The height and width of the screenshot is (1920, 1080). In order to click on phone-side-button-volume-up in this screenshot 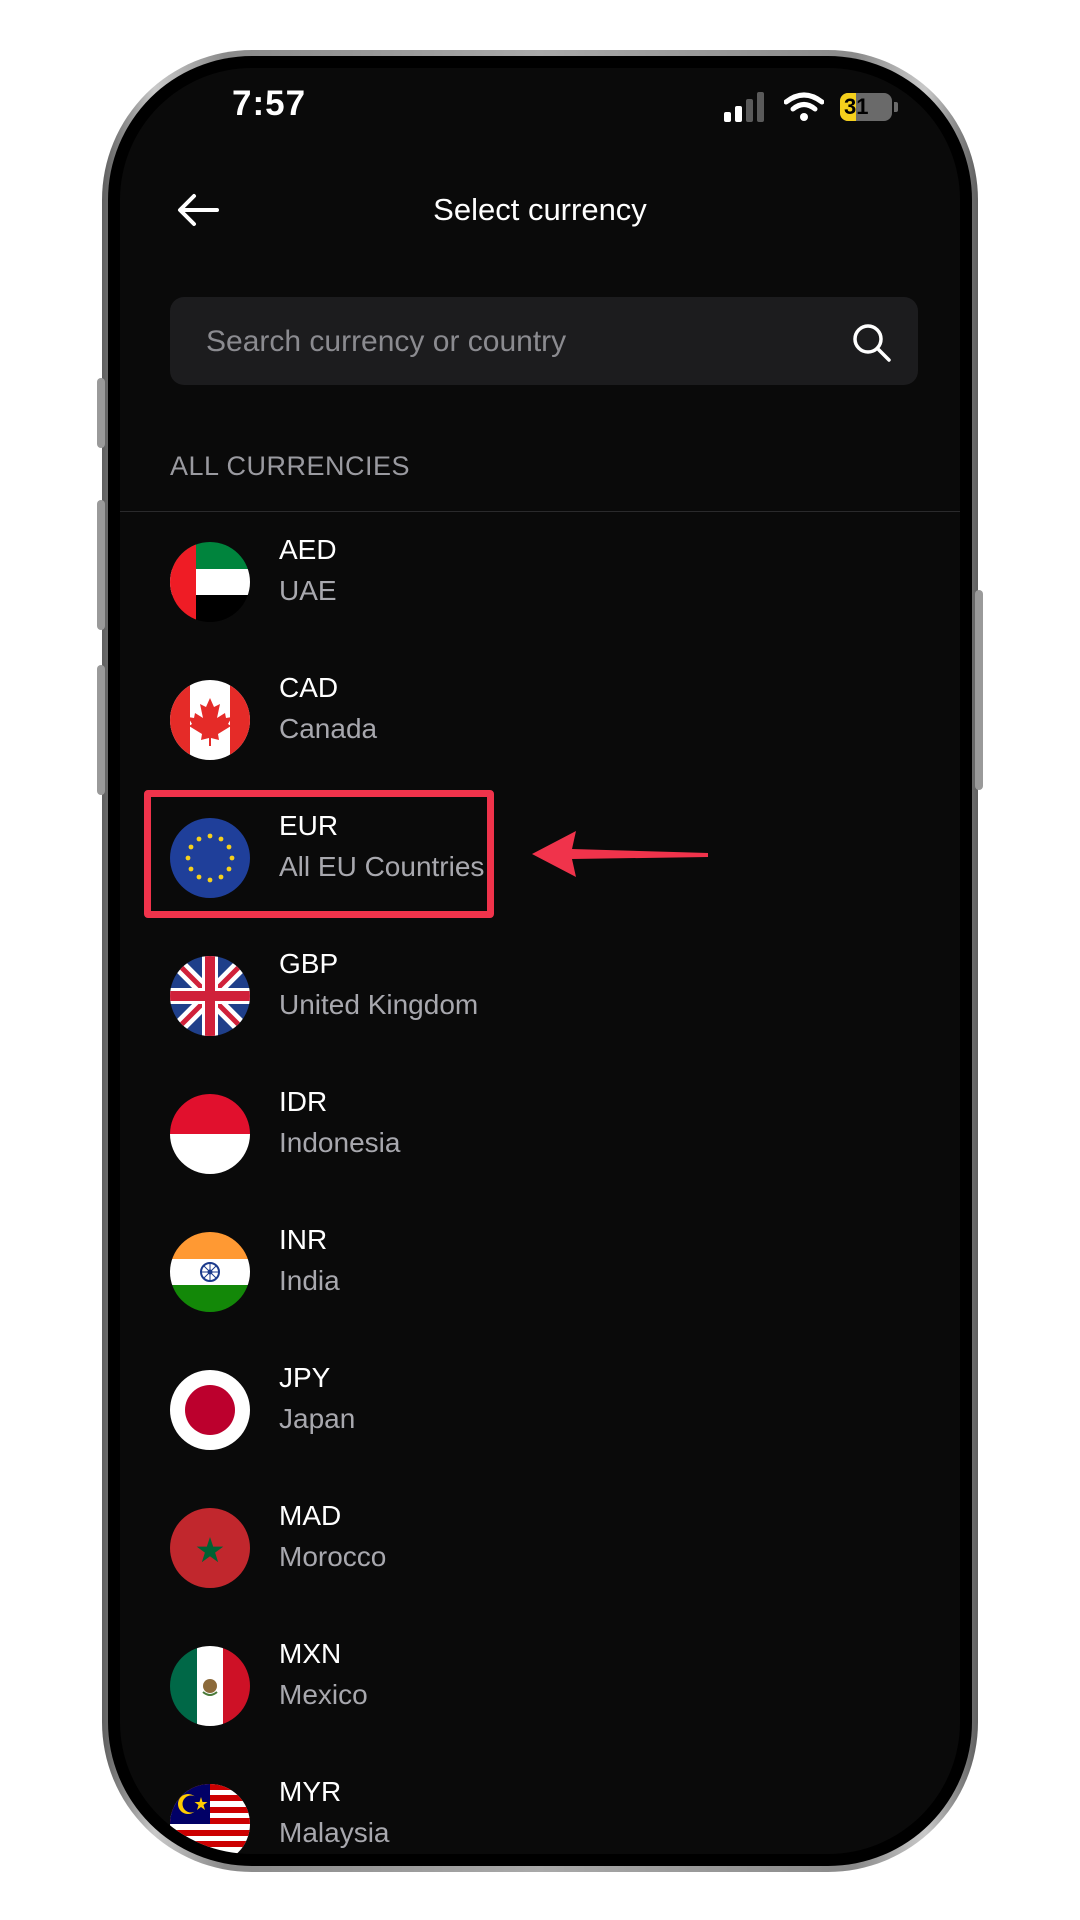, I will do `click(101, 565)`.